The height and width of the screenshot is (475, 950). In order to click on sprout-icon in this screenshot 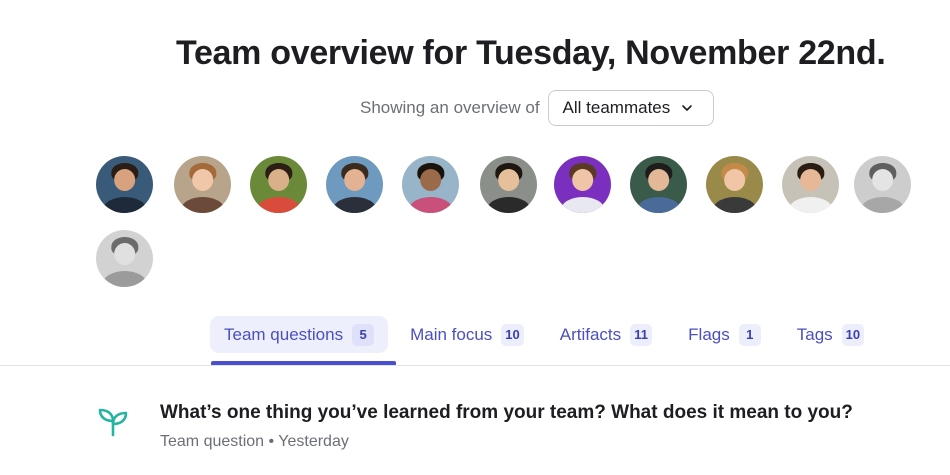, I will do `click(113, 422)`.